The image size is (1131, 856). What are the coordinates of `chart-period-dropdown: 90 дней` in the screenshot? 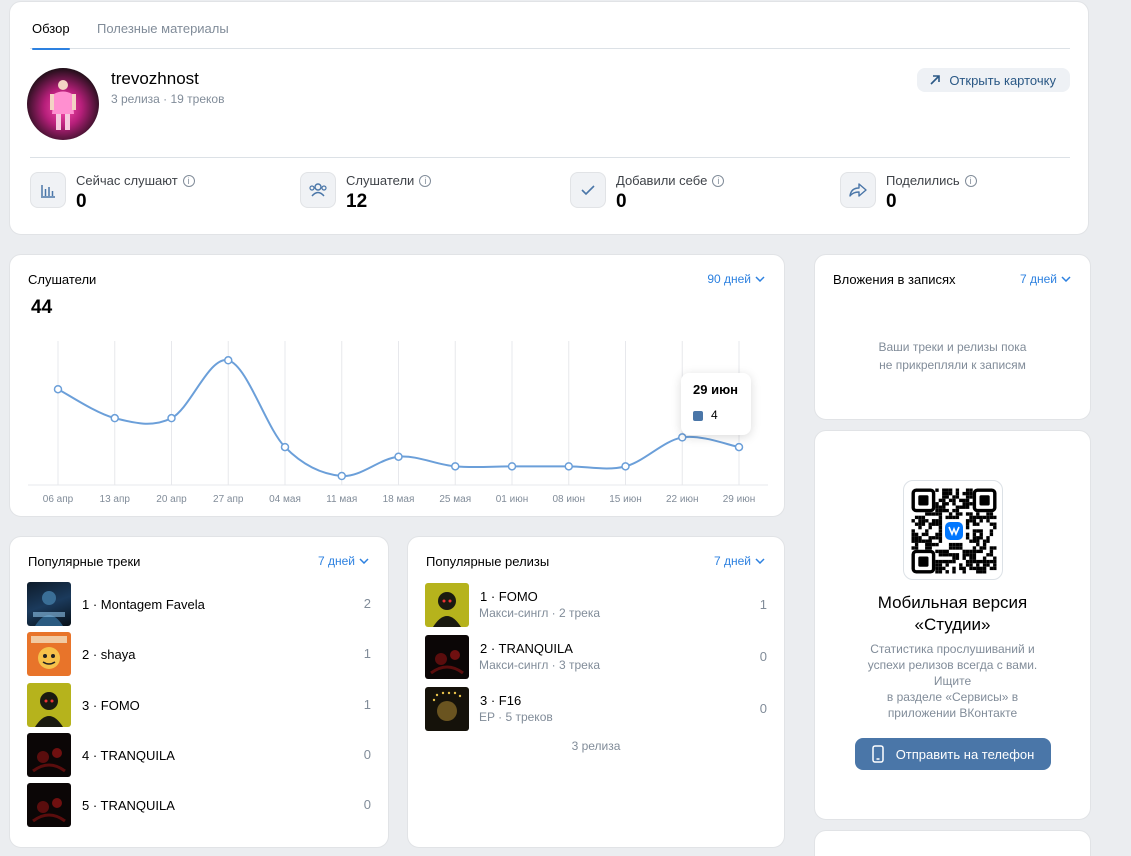 It's located at (736, 279).